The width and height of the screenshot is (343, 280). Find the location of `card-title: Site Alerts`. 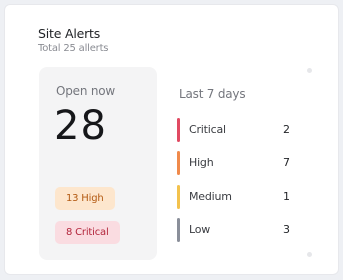

card-title: Site Alerts is located at coordinates (69, 33).